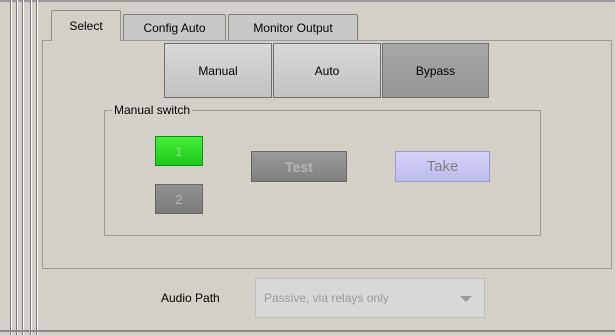 Image resolution: width=615 pixels, height=335 pixels. Describe the element at coordinates (327, 70) in the screenshot. I see `auto-mode-button: Auto` at that location.